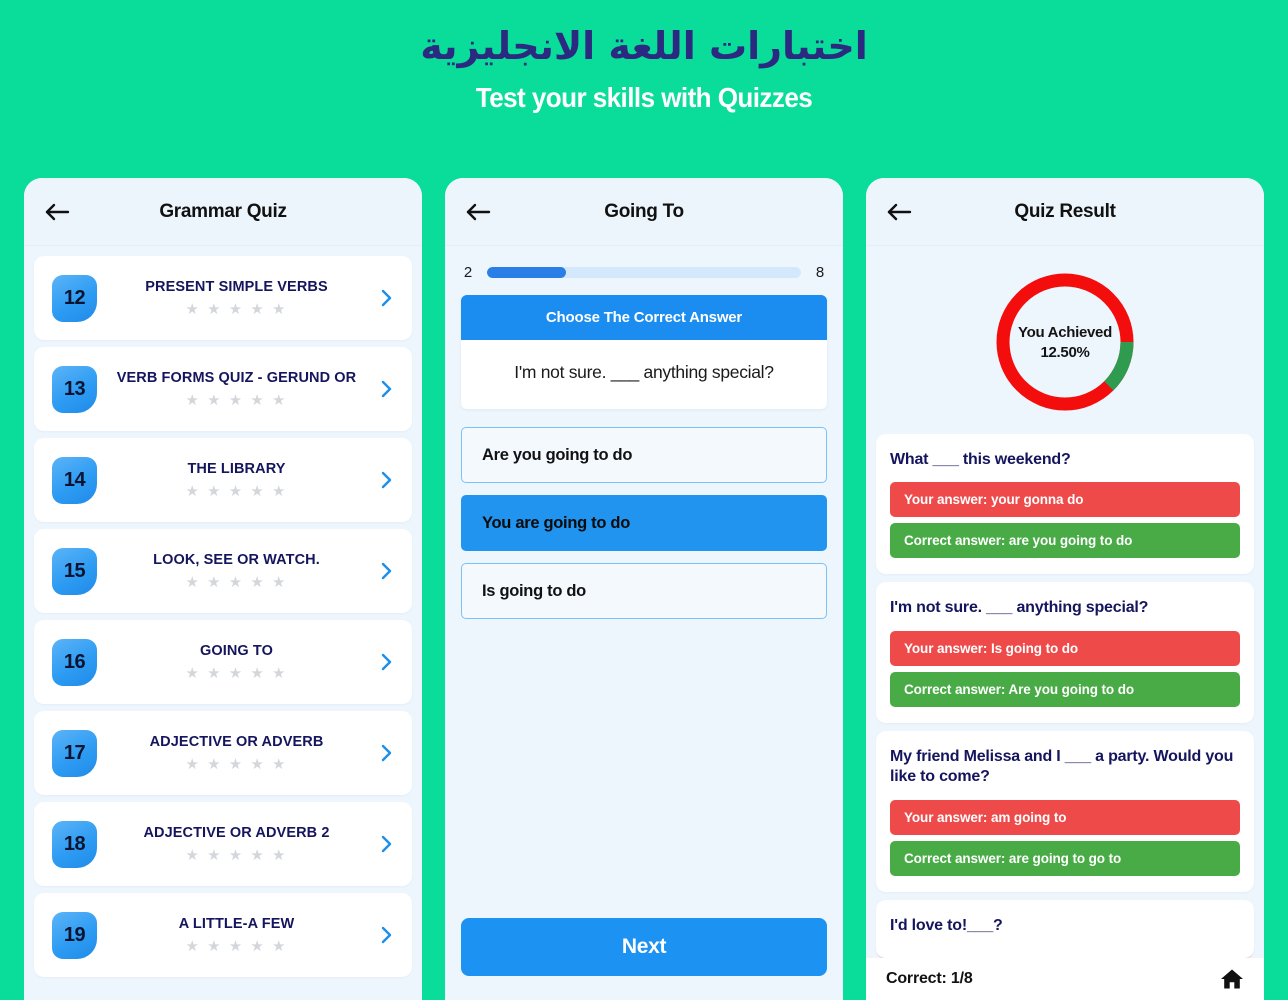 This screenshot has width=1288, height=1000. Describe the element at coordinates (1065, 817) in the screenshot. I see `your-answer-badge: Your answer: am going to` at that location.